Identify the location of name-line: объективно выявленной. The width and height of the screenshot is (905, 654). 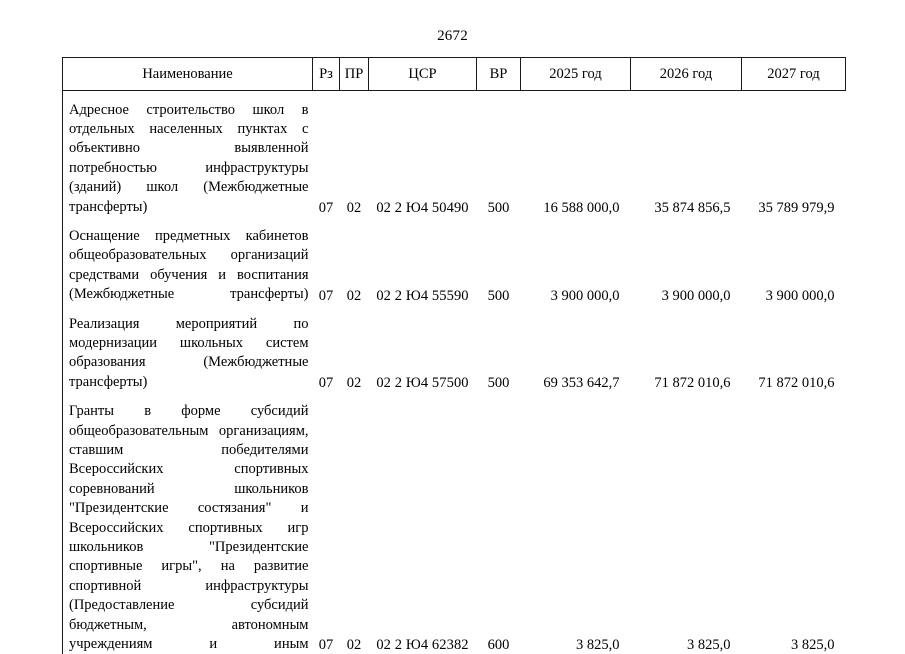
(189, 148).